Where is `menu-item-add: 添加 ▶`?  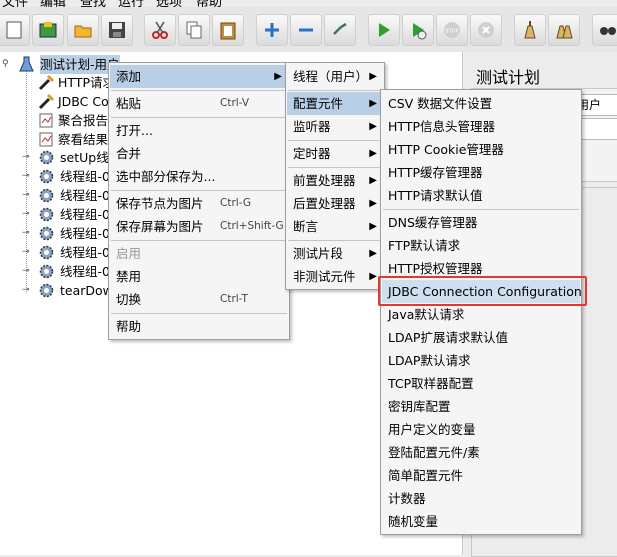 menu-item-add: 添加 ▶ is located at coordinates (199, 76).